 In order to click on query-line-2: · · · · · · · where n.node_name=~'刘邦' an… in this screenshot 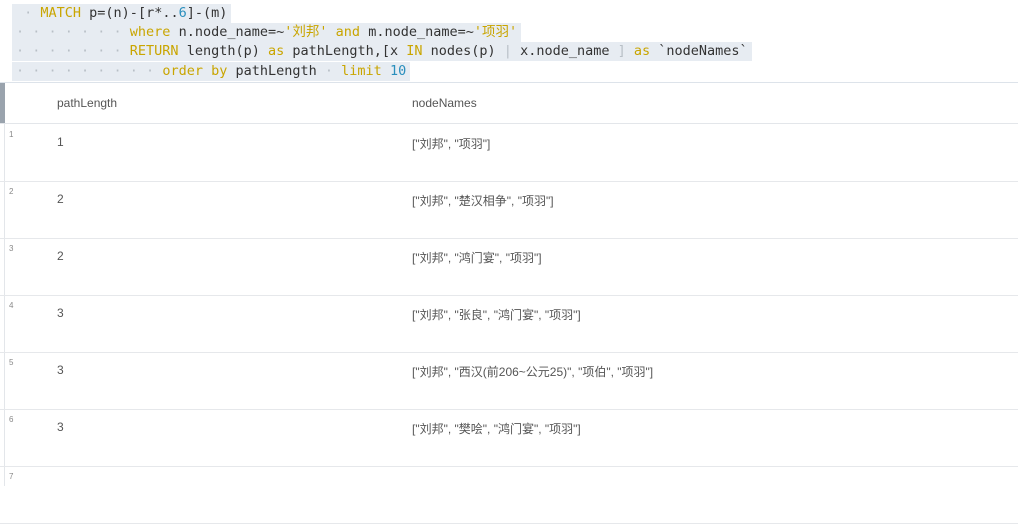, I will do `click(267, 32)`.